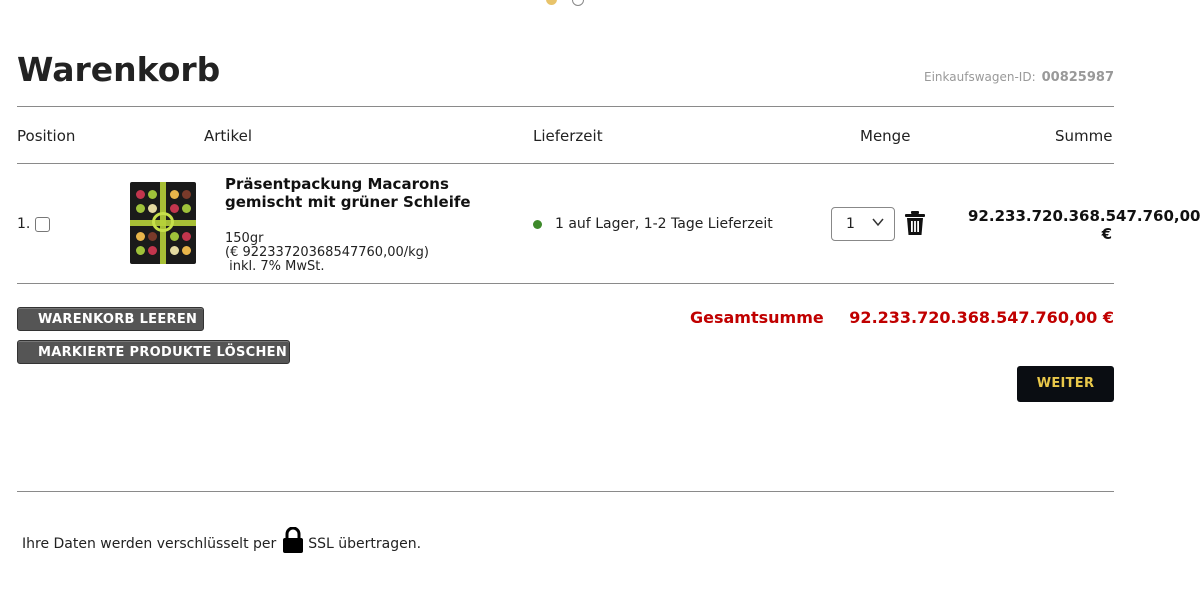 The width and height of the screenshot is (1200, 593). What do you see at coordinates (878, 222) in the screenshot?
I see `chevron-down-icon` at bounding box center [878, 222].